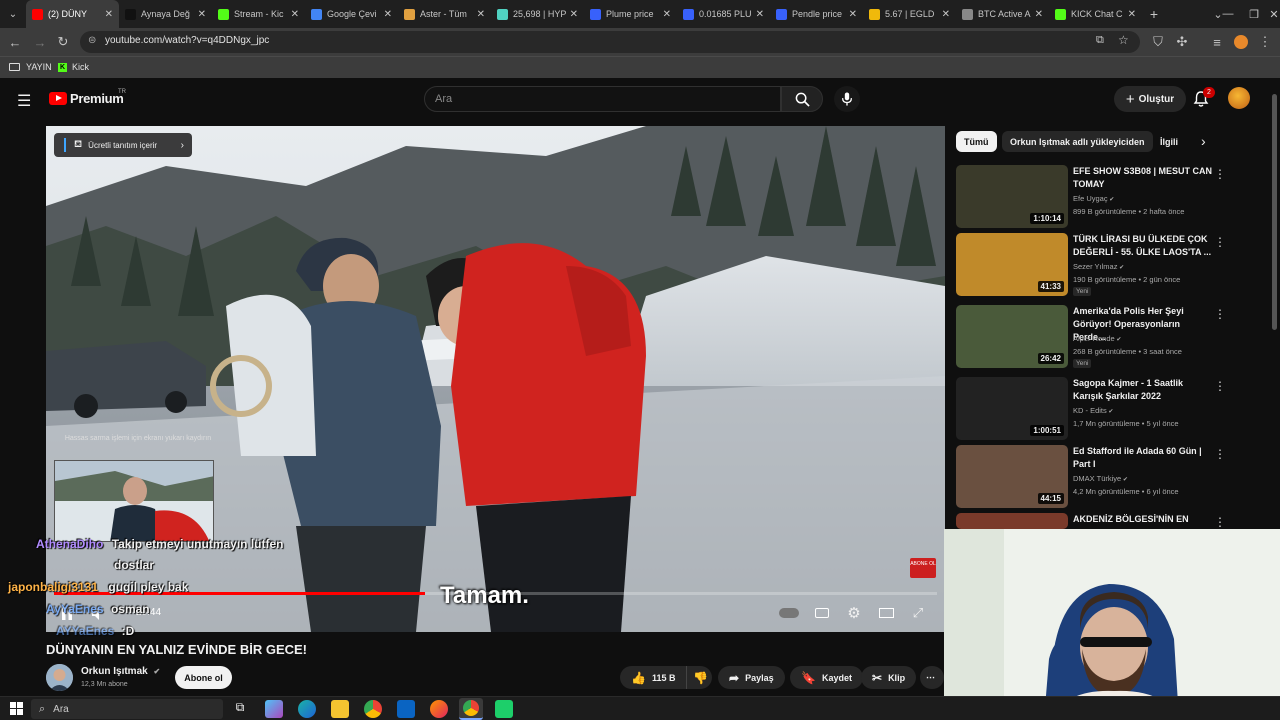 The height and width of the screenshot is (720, 1280). What do you see at coordinates (802, 99) in the screenshot?
I see `search-button` at bounding box center [802, 99].